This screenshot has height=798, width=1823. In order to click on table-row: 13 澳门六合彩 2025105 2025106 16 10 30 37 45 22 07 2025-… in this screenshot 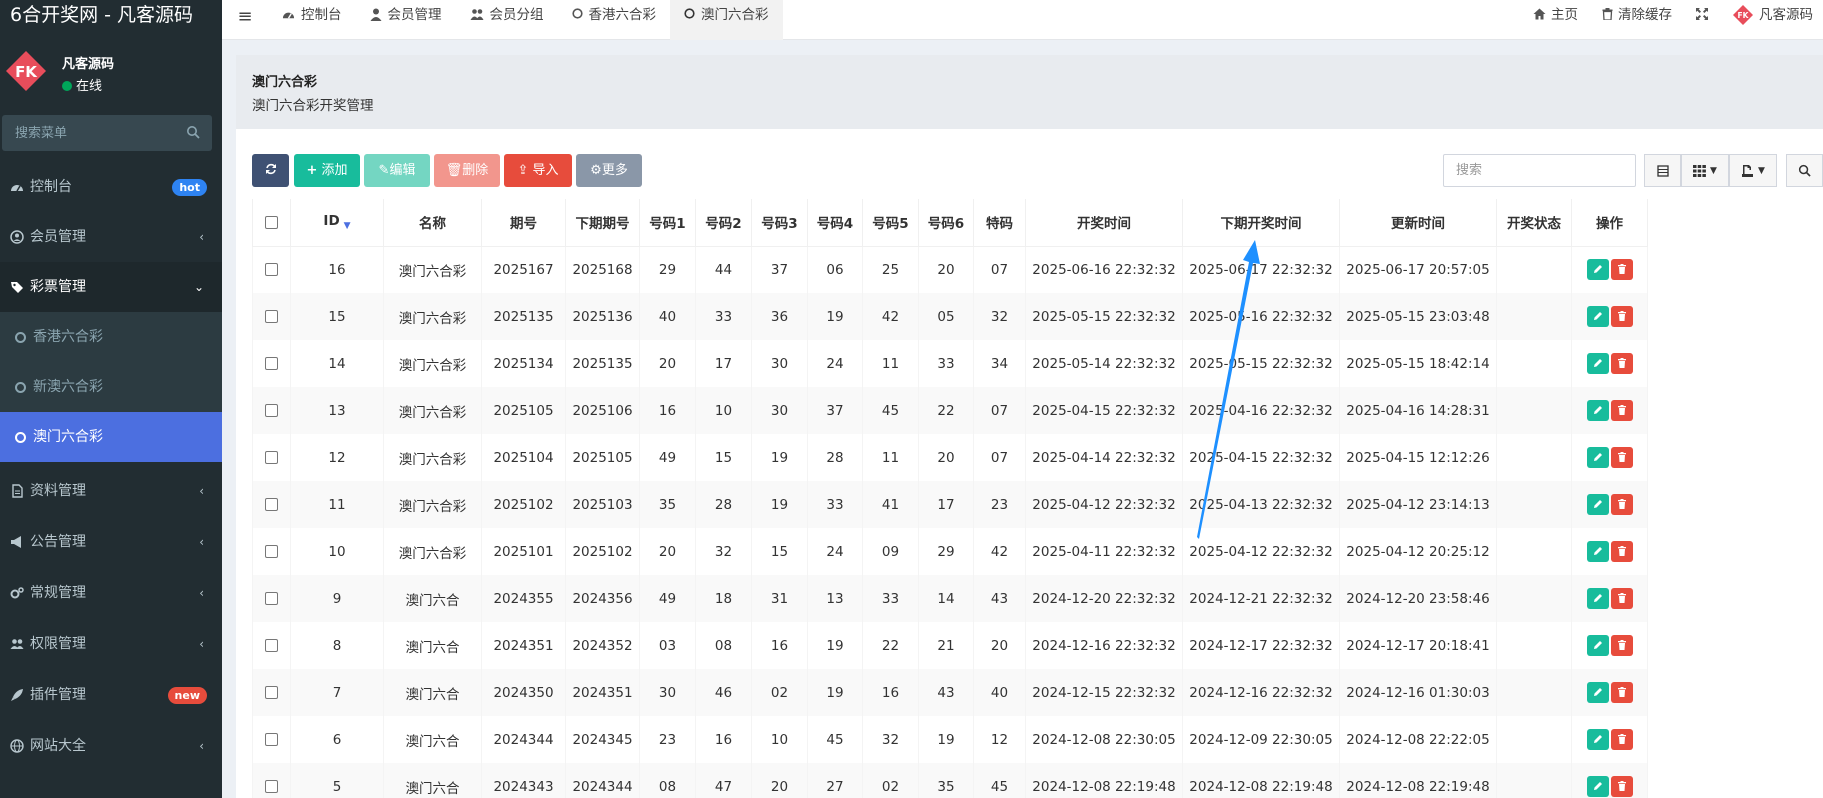, I will do `click(950, 410)`.